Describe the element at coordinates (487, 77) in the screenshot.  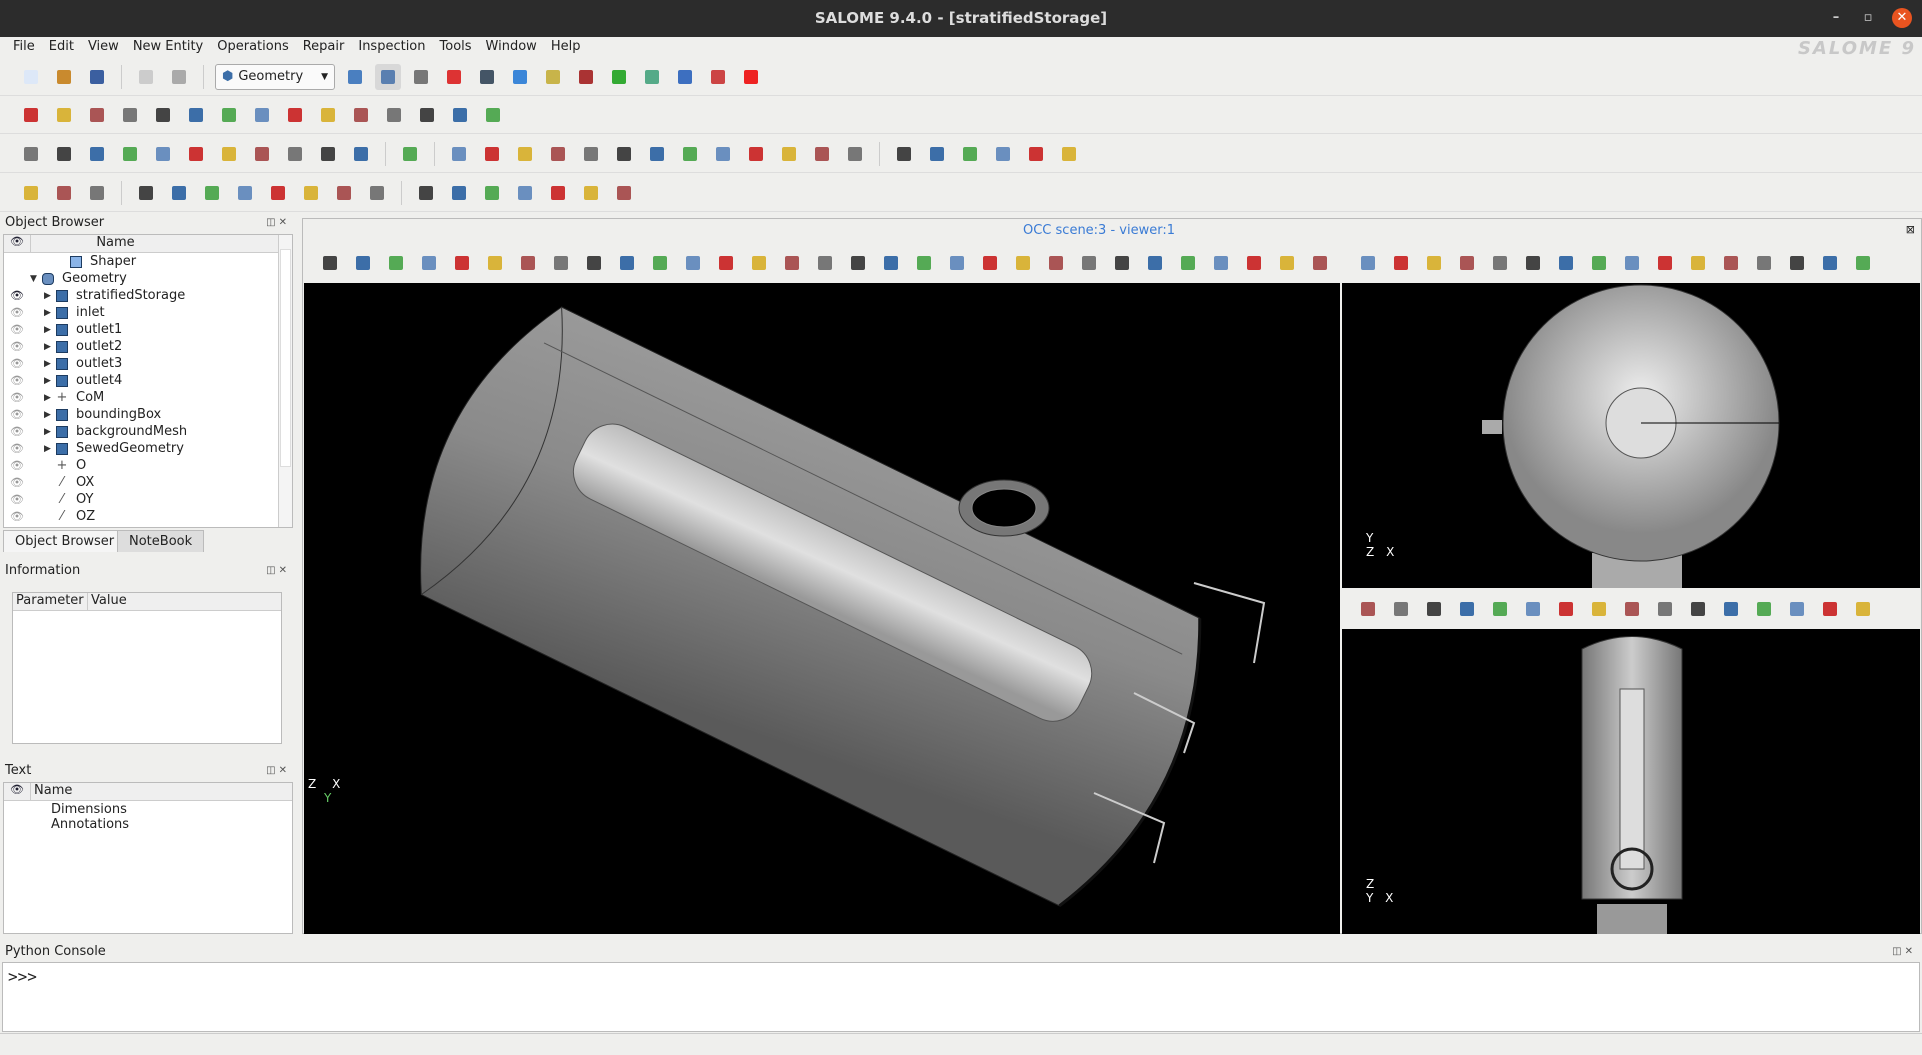
I see `yacs-module-icon` at that location.